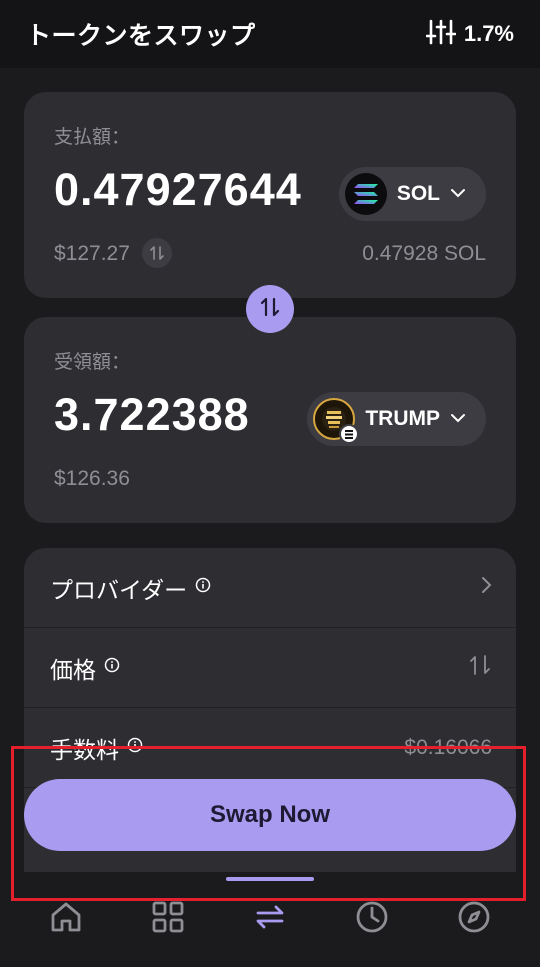 This screenshot has width=540, height=967. I want to click on active-tab-indicator, so click(270, 879).